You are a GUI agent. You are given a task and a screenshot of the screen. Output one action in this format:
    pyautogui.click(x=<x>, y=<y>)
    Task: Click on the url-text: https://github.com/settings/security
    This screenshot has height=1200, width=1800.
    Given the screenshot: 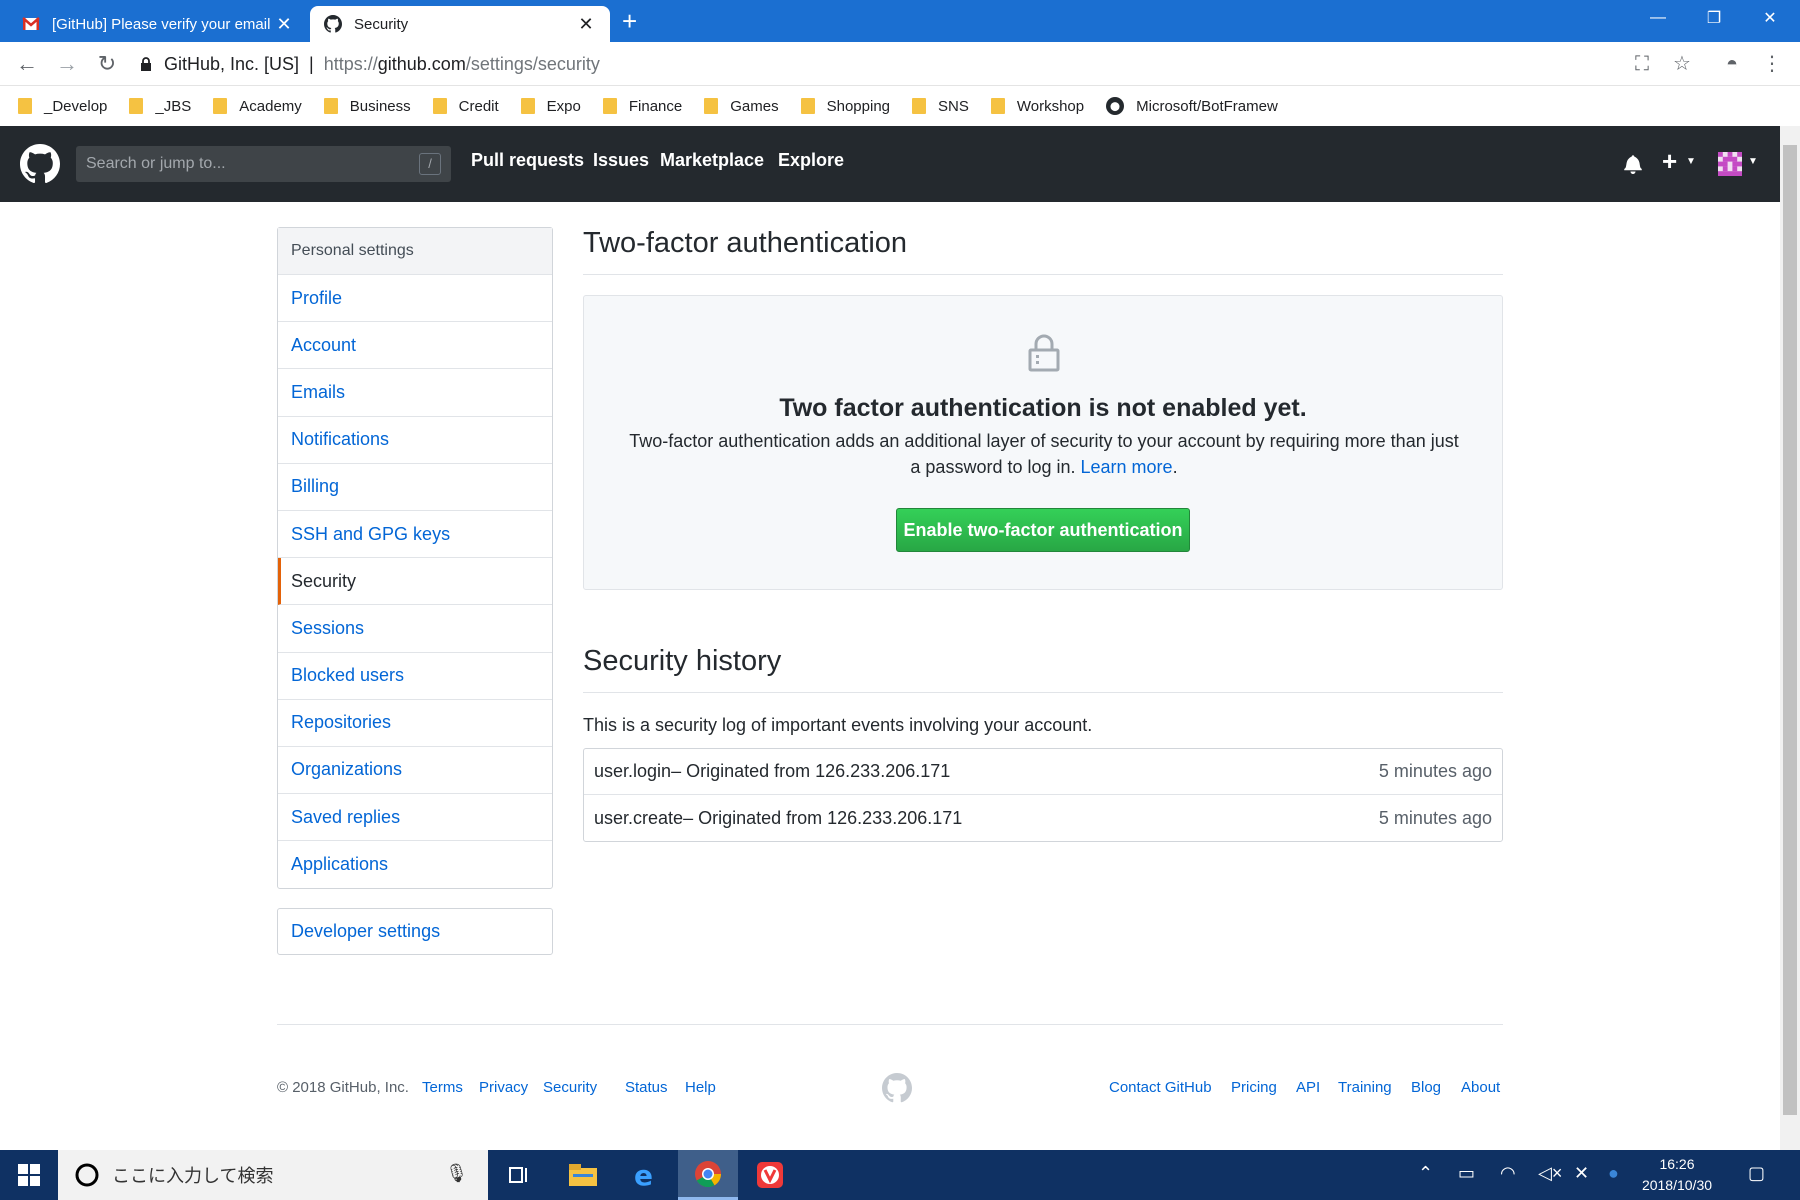 What is the action you would take?
    pyautogui.click(x=462, y=64)
    